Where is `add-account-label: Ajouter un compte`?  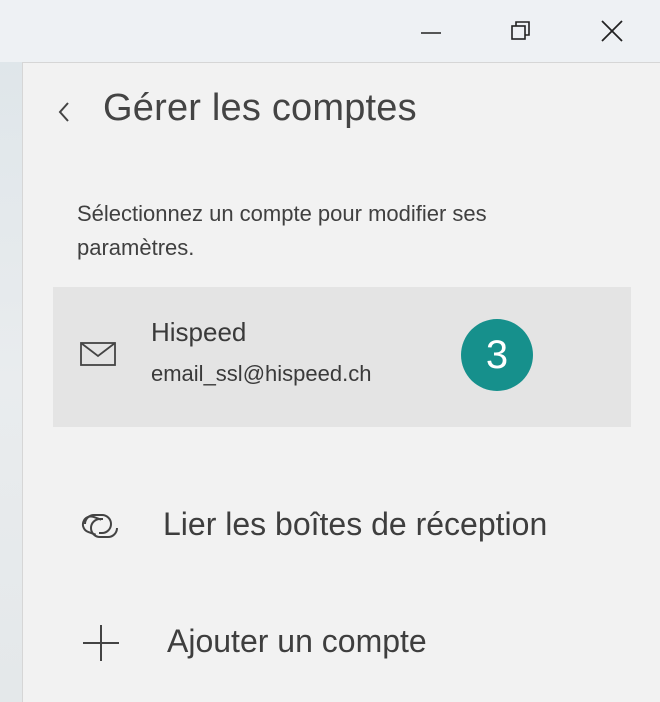
add-account-label: Ajouter un compte is located at coordinates (297, 641).